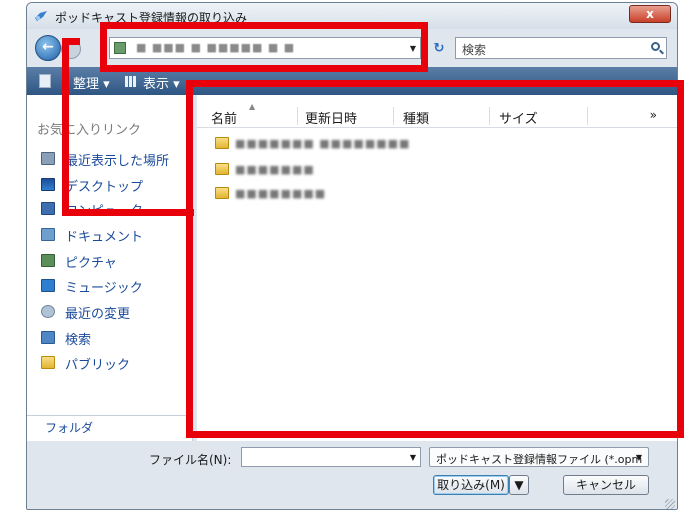  I want to click on highlight-box-sidebar-bottom, so click(128, 208).